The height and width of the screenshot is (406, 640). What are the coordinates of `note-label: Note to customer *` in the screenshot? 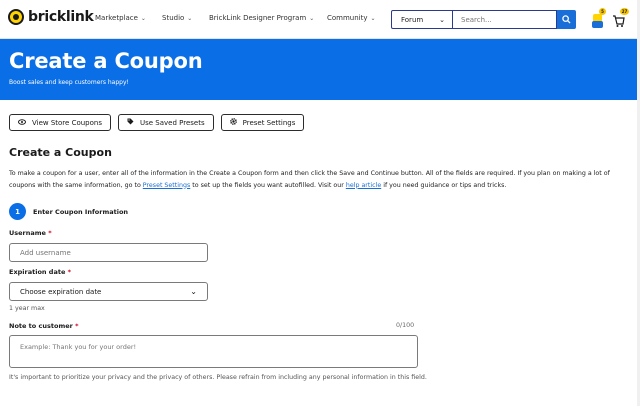 It's located at (44, 326).